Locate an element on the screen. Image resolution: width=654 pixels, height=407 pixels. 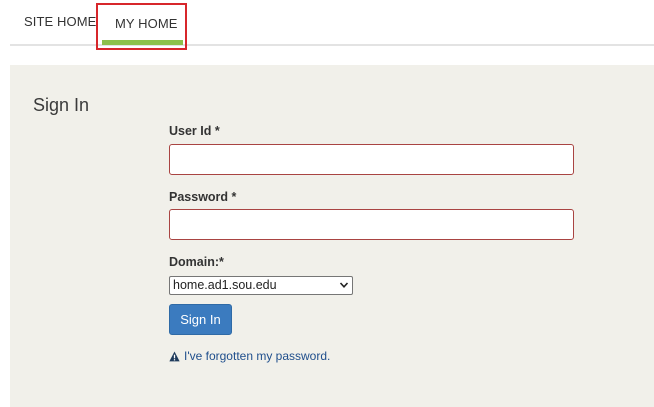
domain-selected-value: home.ad1.sou.edu is located at coordinates (225, 285).